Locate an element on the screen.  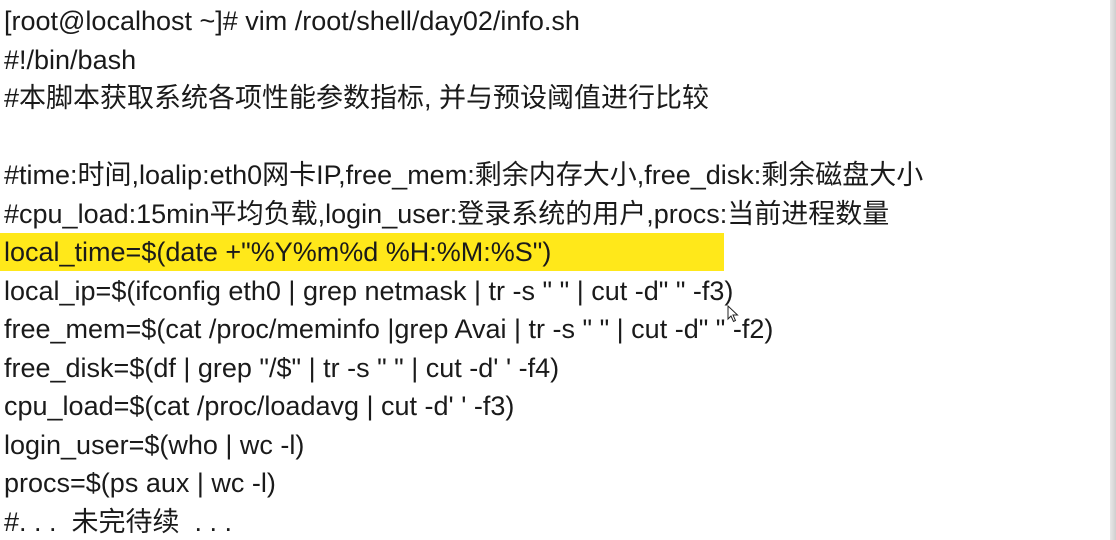
window-right-edge is located at coordinates (1113, 270).